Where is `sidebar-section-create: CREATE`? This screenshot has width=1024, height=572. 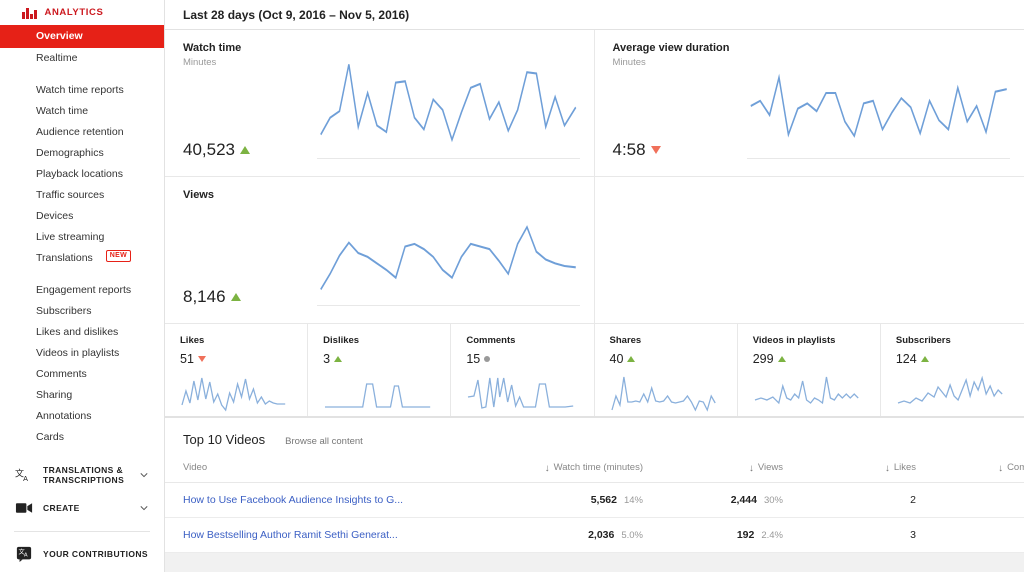
sidebar-section-create: CREATE is located at coordinates (82, 508).